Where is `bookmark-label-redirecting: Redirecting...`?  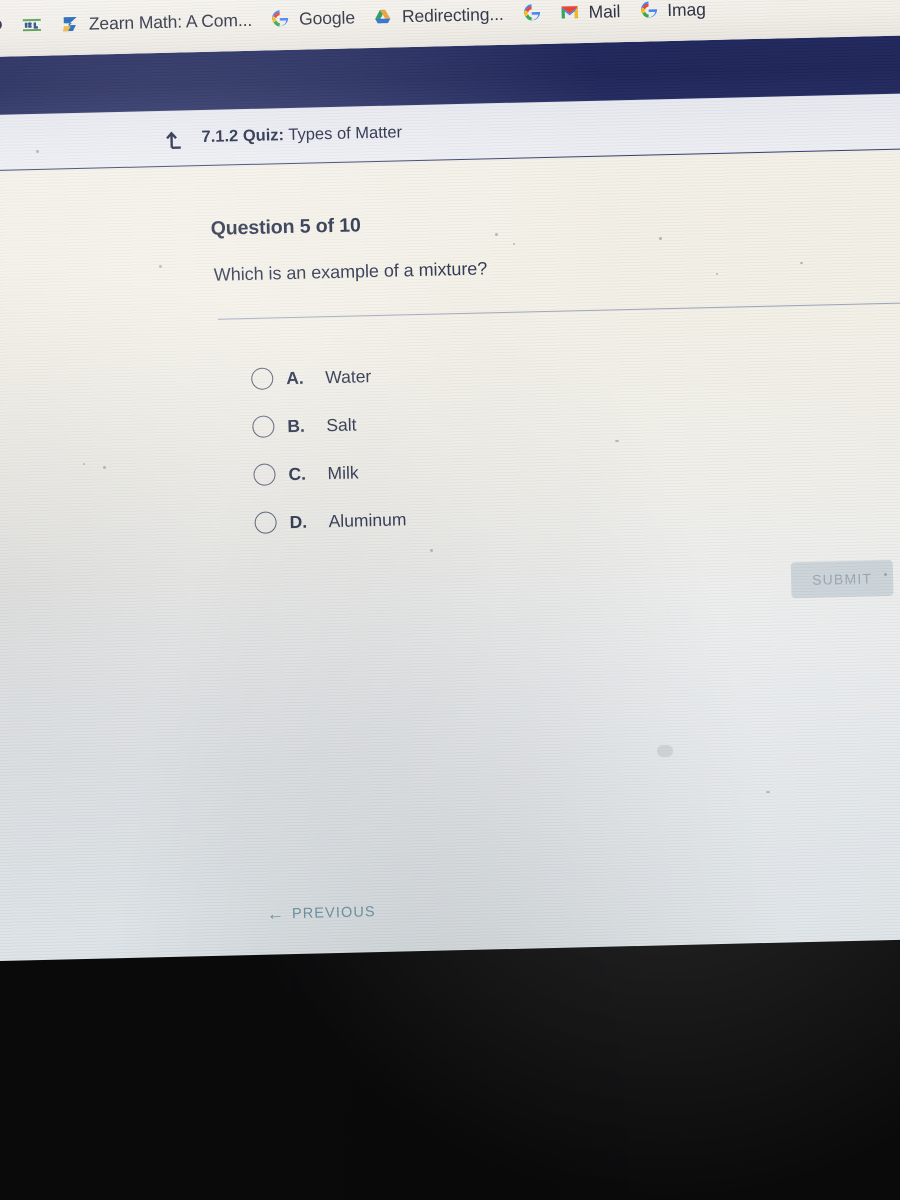
bookmark-label-redirecting: Redirecting... is located at coordinates (452, 14).